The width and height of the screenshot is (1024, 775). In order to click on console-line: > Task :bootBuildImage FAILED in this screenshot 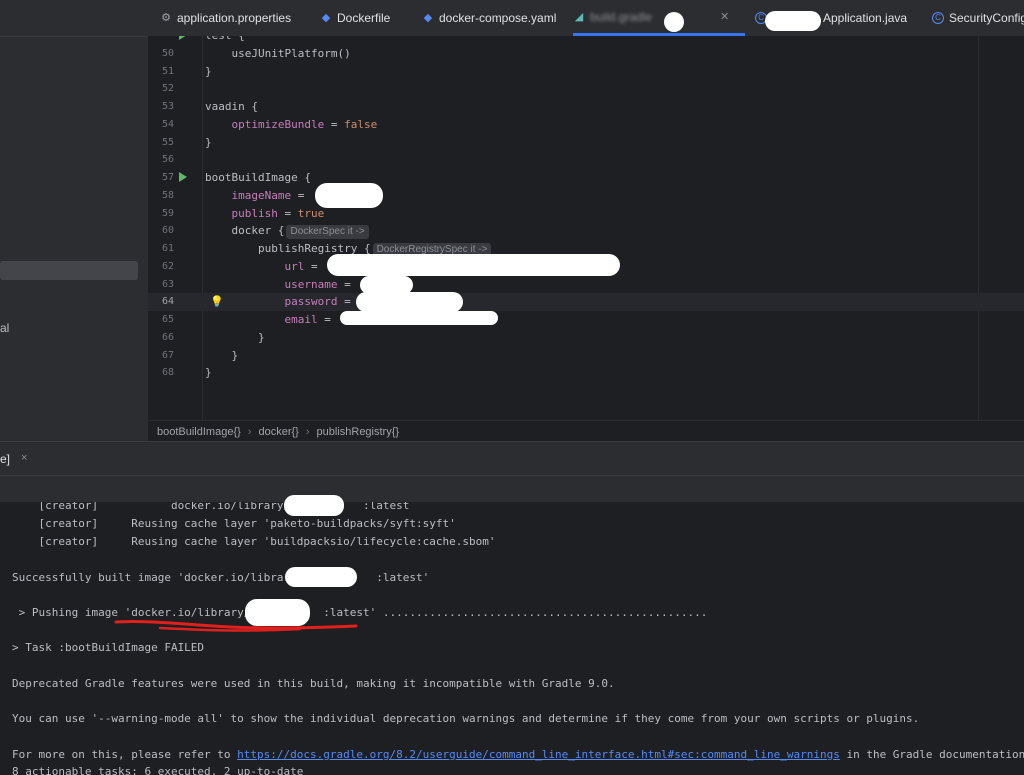, I will do `click(108, 647)`.